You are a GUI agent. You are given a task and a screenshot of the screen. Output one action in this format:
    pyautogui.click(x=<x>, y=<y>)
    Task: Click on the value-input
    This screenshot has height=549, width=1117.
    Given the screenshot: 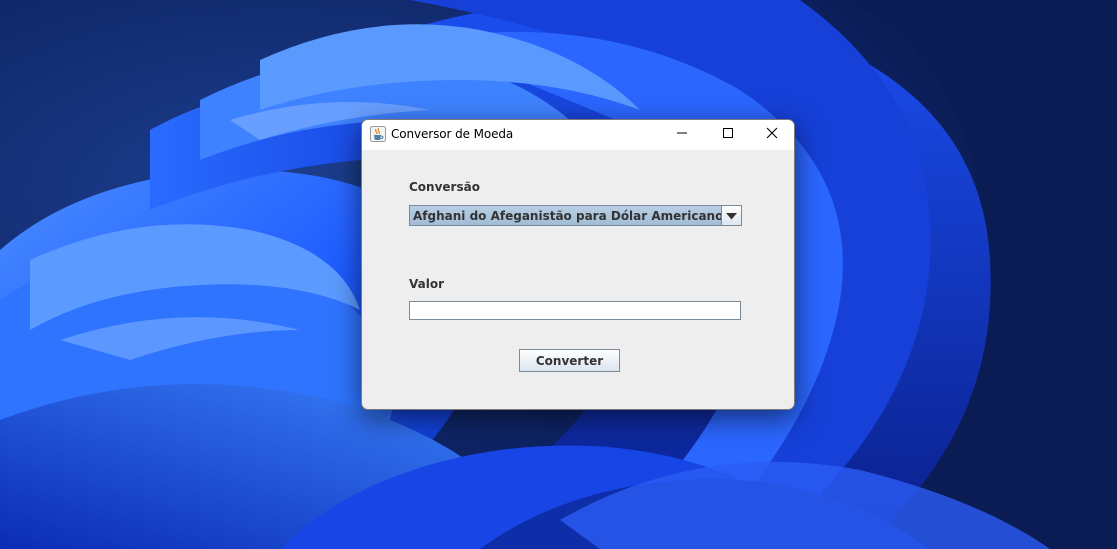 What is the action you would take?
    pyautogui.click(x=575, y=310)
    